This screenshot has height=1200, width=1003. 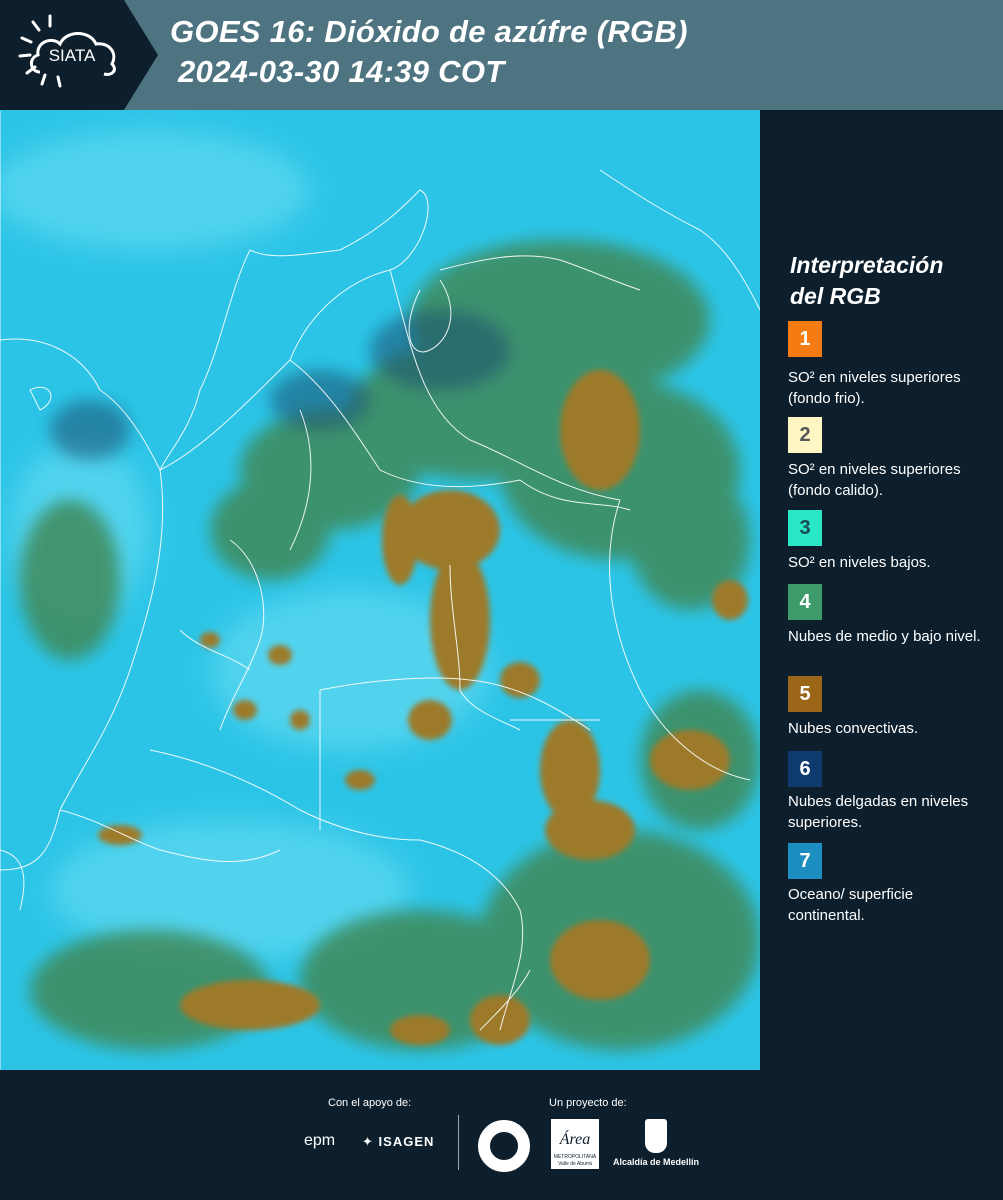 What do you see at coordinates (72, 55) in the screenshot?
I see `logo-text: SIATA` at bounding box center [72, 55].